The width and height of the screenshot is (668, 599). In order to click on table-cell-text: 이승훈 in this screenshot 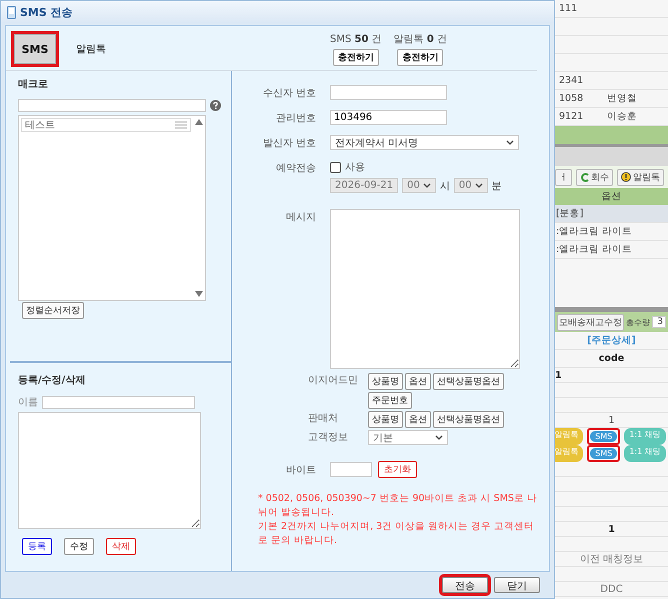, I will do `click(622, 116)`.